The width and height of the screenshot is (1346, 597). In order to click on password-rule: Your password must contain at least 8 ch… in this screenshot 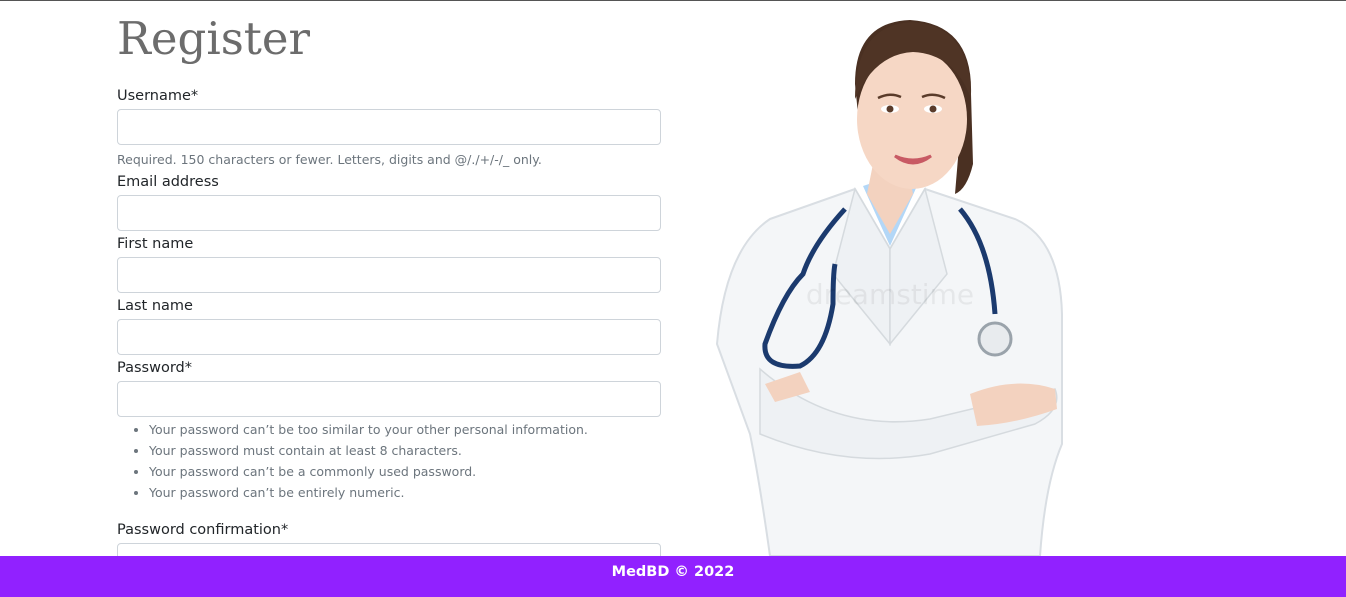, I will do `click(368, 452)`.